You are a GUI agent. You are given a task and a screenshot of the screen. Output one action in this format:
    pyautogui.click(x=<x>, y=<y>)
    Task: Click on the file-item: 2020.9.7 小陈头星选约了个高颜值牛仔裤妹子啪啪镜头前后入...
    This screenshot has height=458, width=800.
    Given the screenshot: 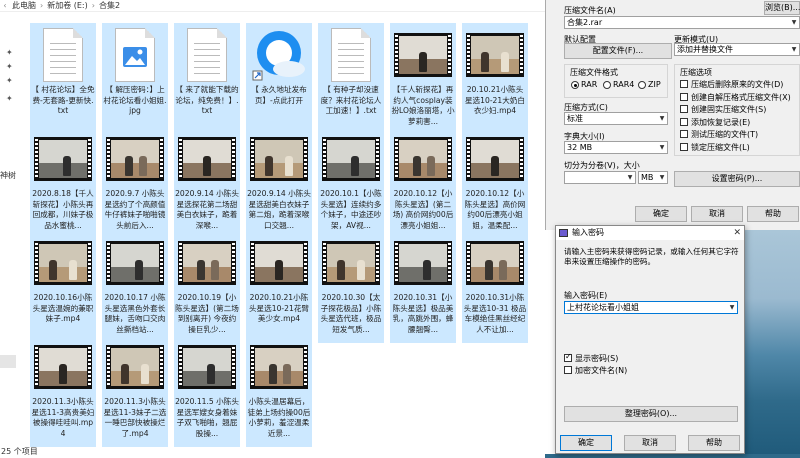 What is the action you would take?
    pyautogui.click(x=135, y=183)
    